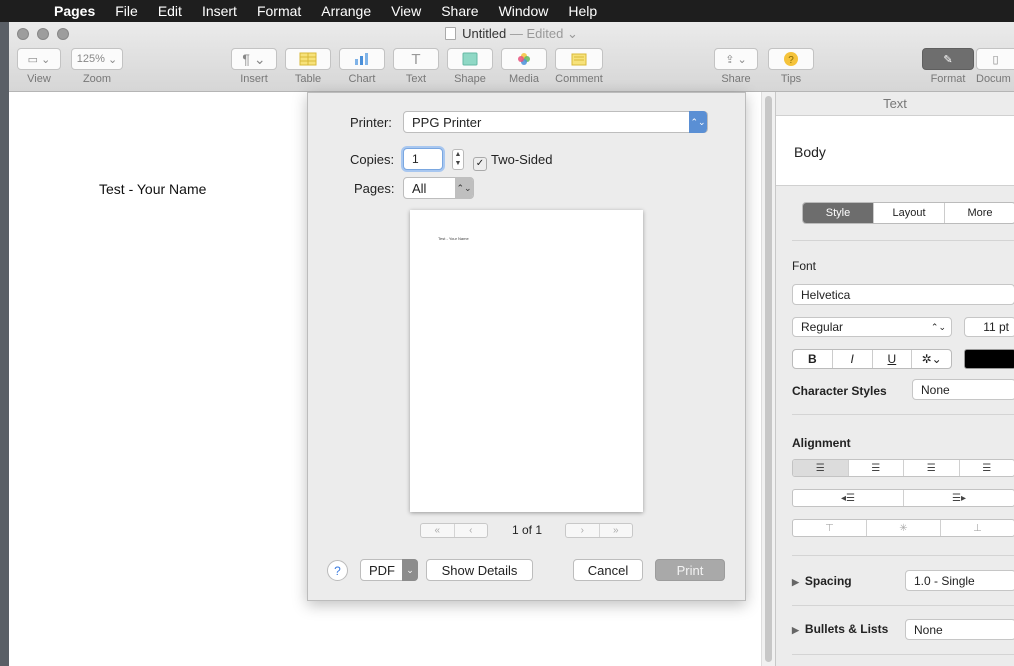  Describe the element at coordinates (959, 629) in the screenshot. I see `bullets-select: None` at that location.